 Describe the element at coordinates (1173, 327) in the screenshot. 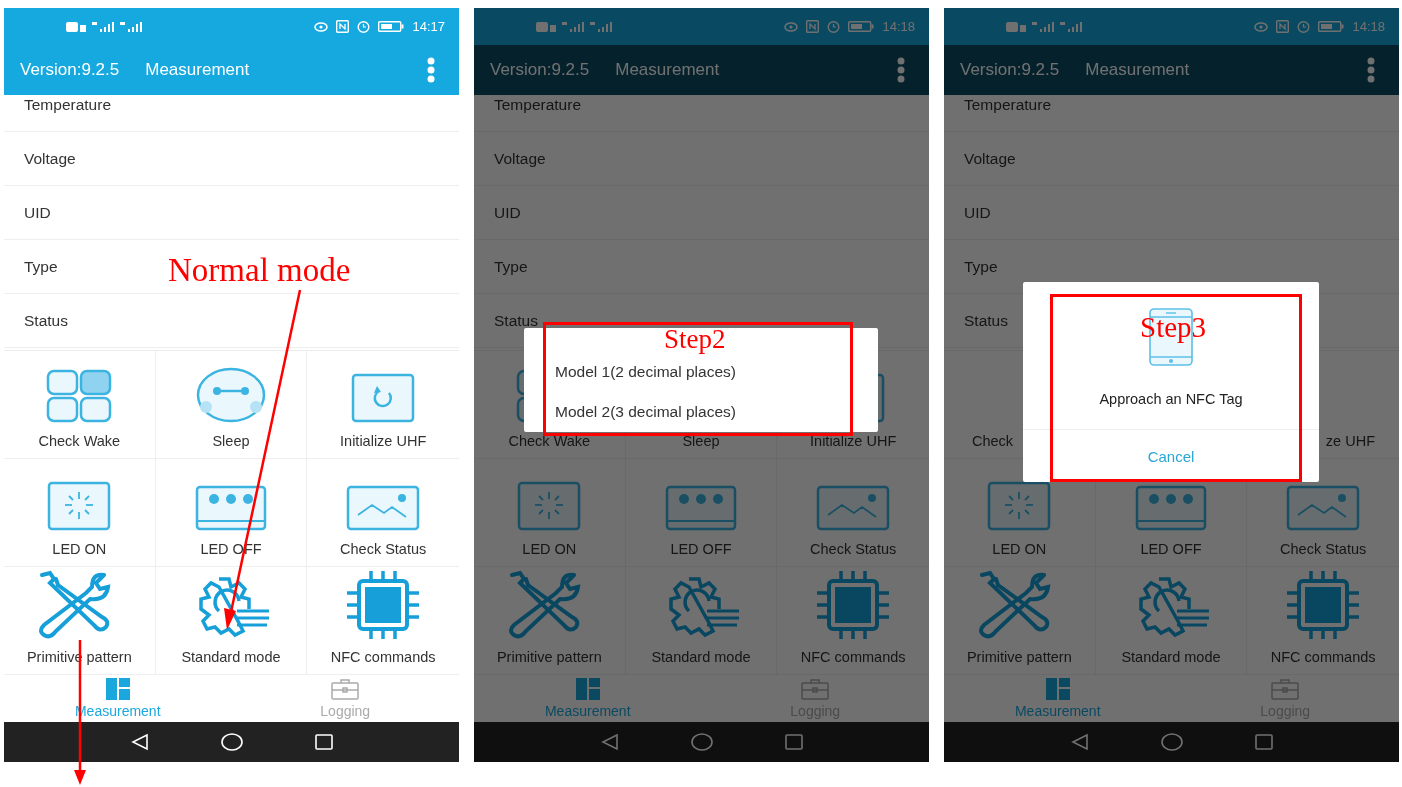

I see `step-label: Step3` at that location.